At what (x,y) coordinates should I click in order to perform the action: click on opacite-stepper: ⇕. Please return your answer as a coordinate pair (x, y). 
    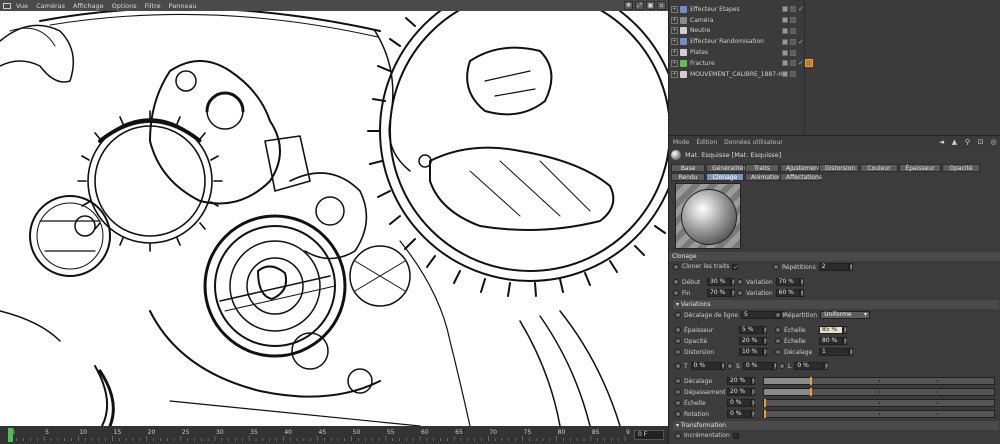
    Looking at the image, I should click on (765, 341).